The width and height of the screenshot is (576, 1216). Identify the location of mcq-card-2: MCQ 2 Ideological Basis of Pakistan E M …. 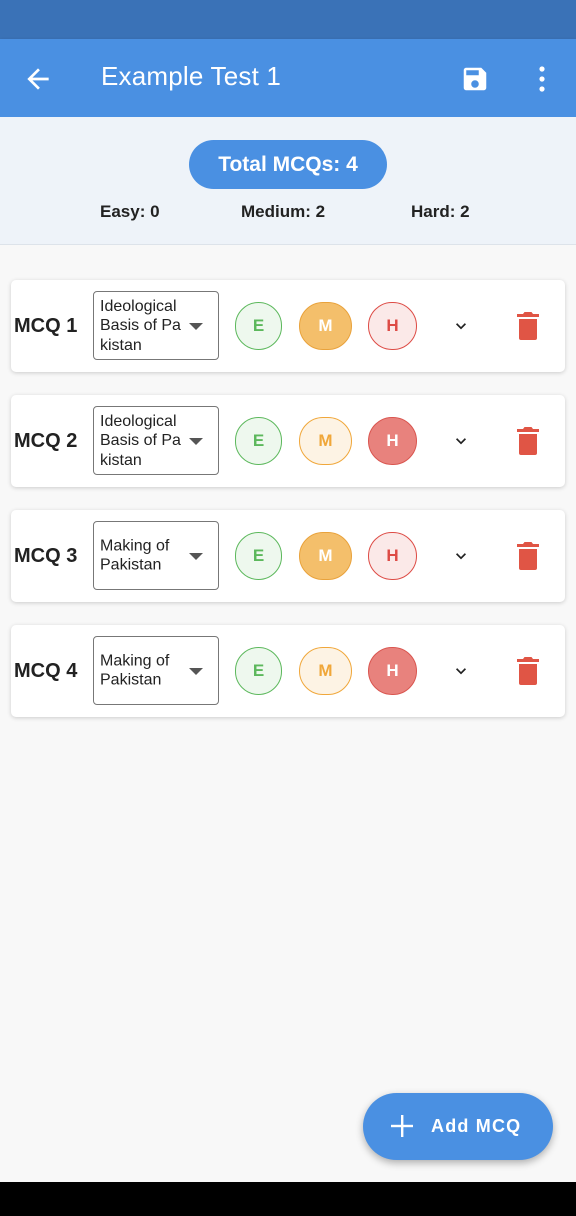
(288, 441).